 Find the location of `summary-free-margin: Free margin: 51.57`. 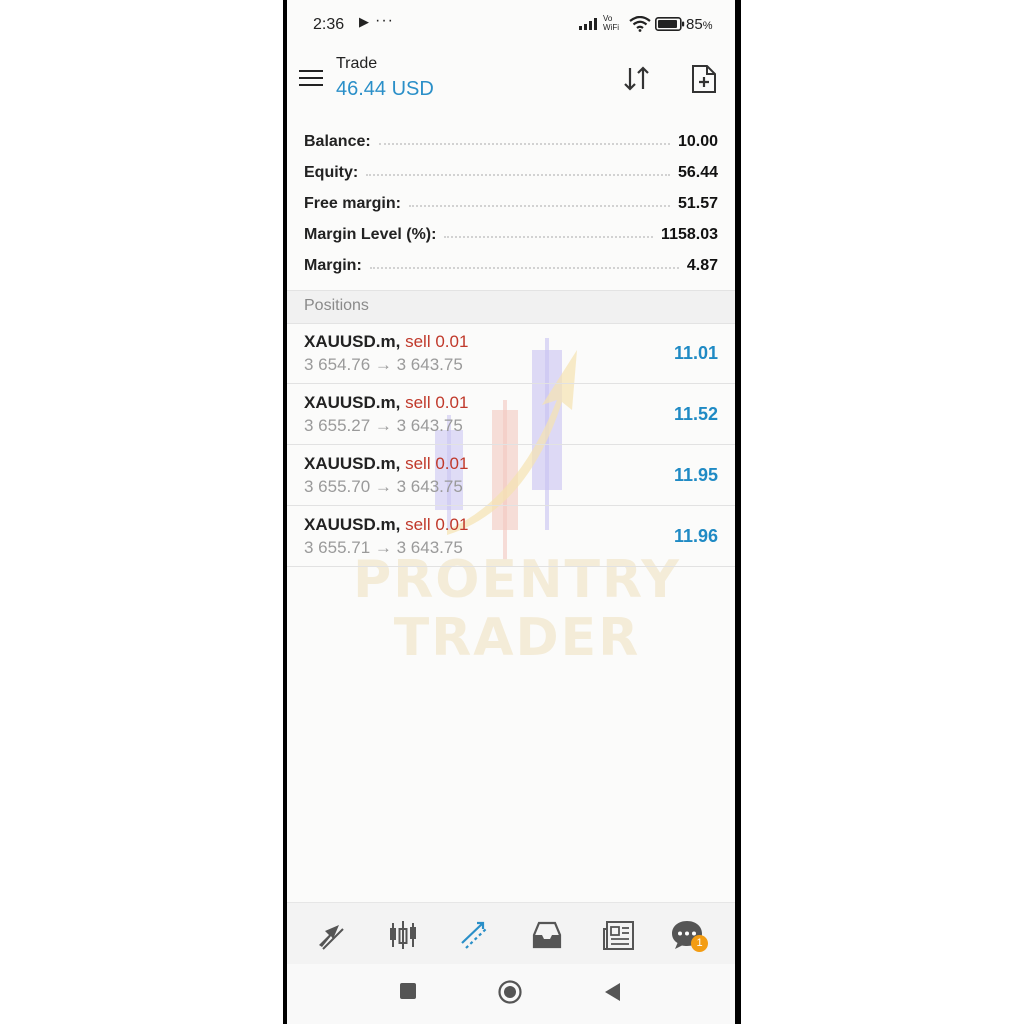

summary-free-margin: Free margin: 51.57 is located at coordinates (511, 203).